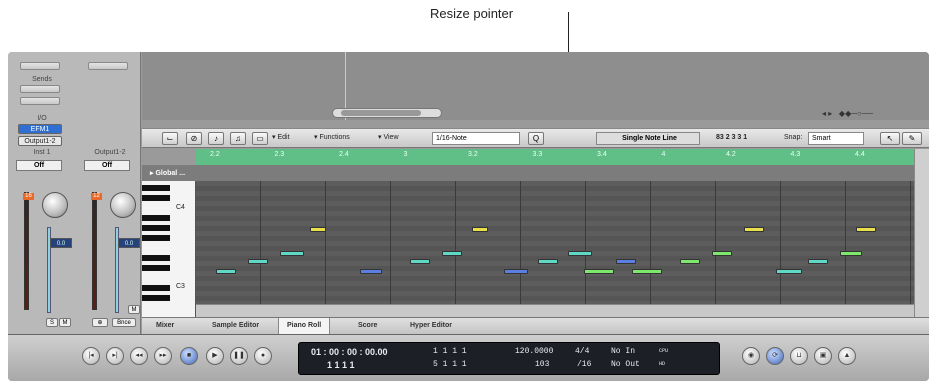 This screenshot has width=929, height=381. What do you see at coordinates (28, 196) in the screenshot?
I see `peak-level: 16` at bounding box center [28, 196].